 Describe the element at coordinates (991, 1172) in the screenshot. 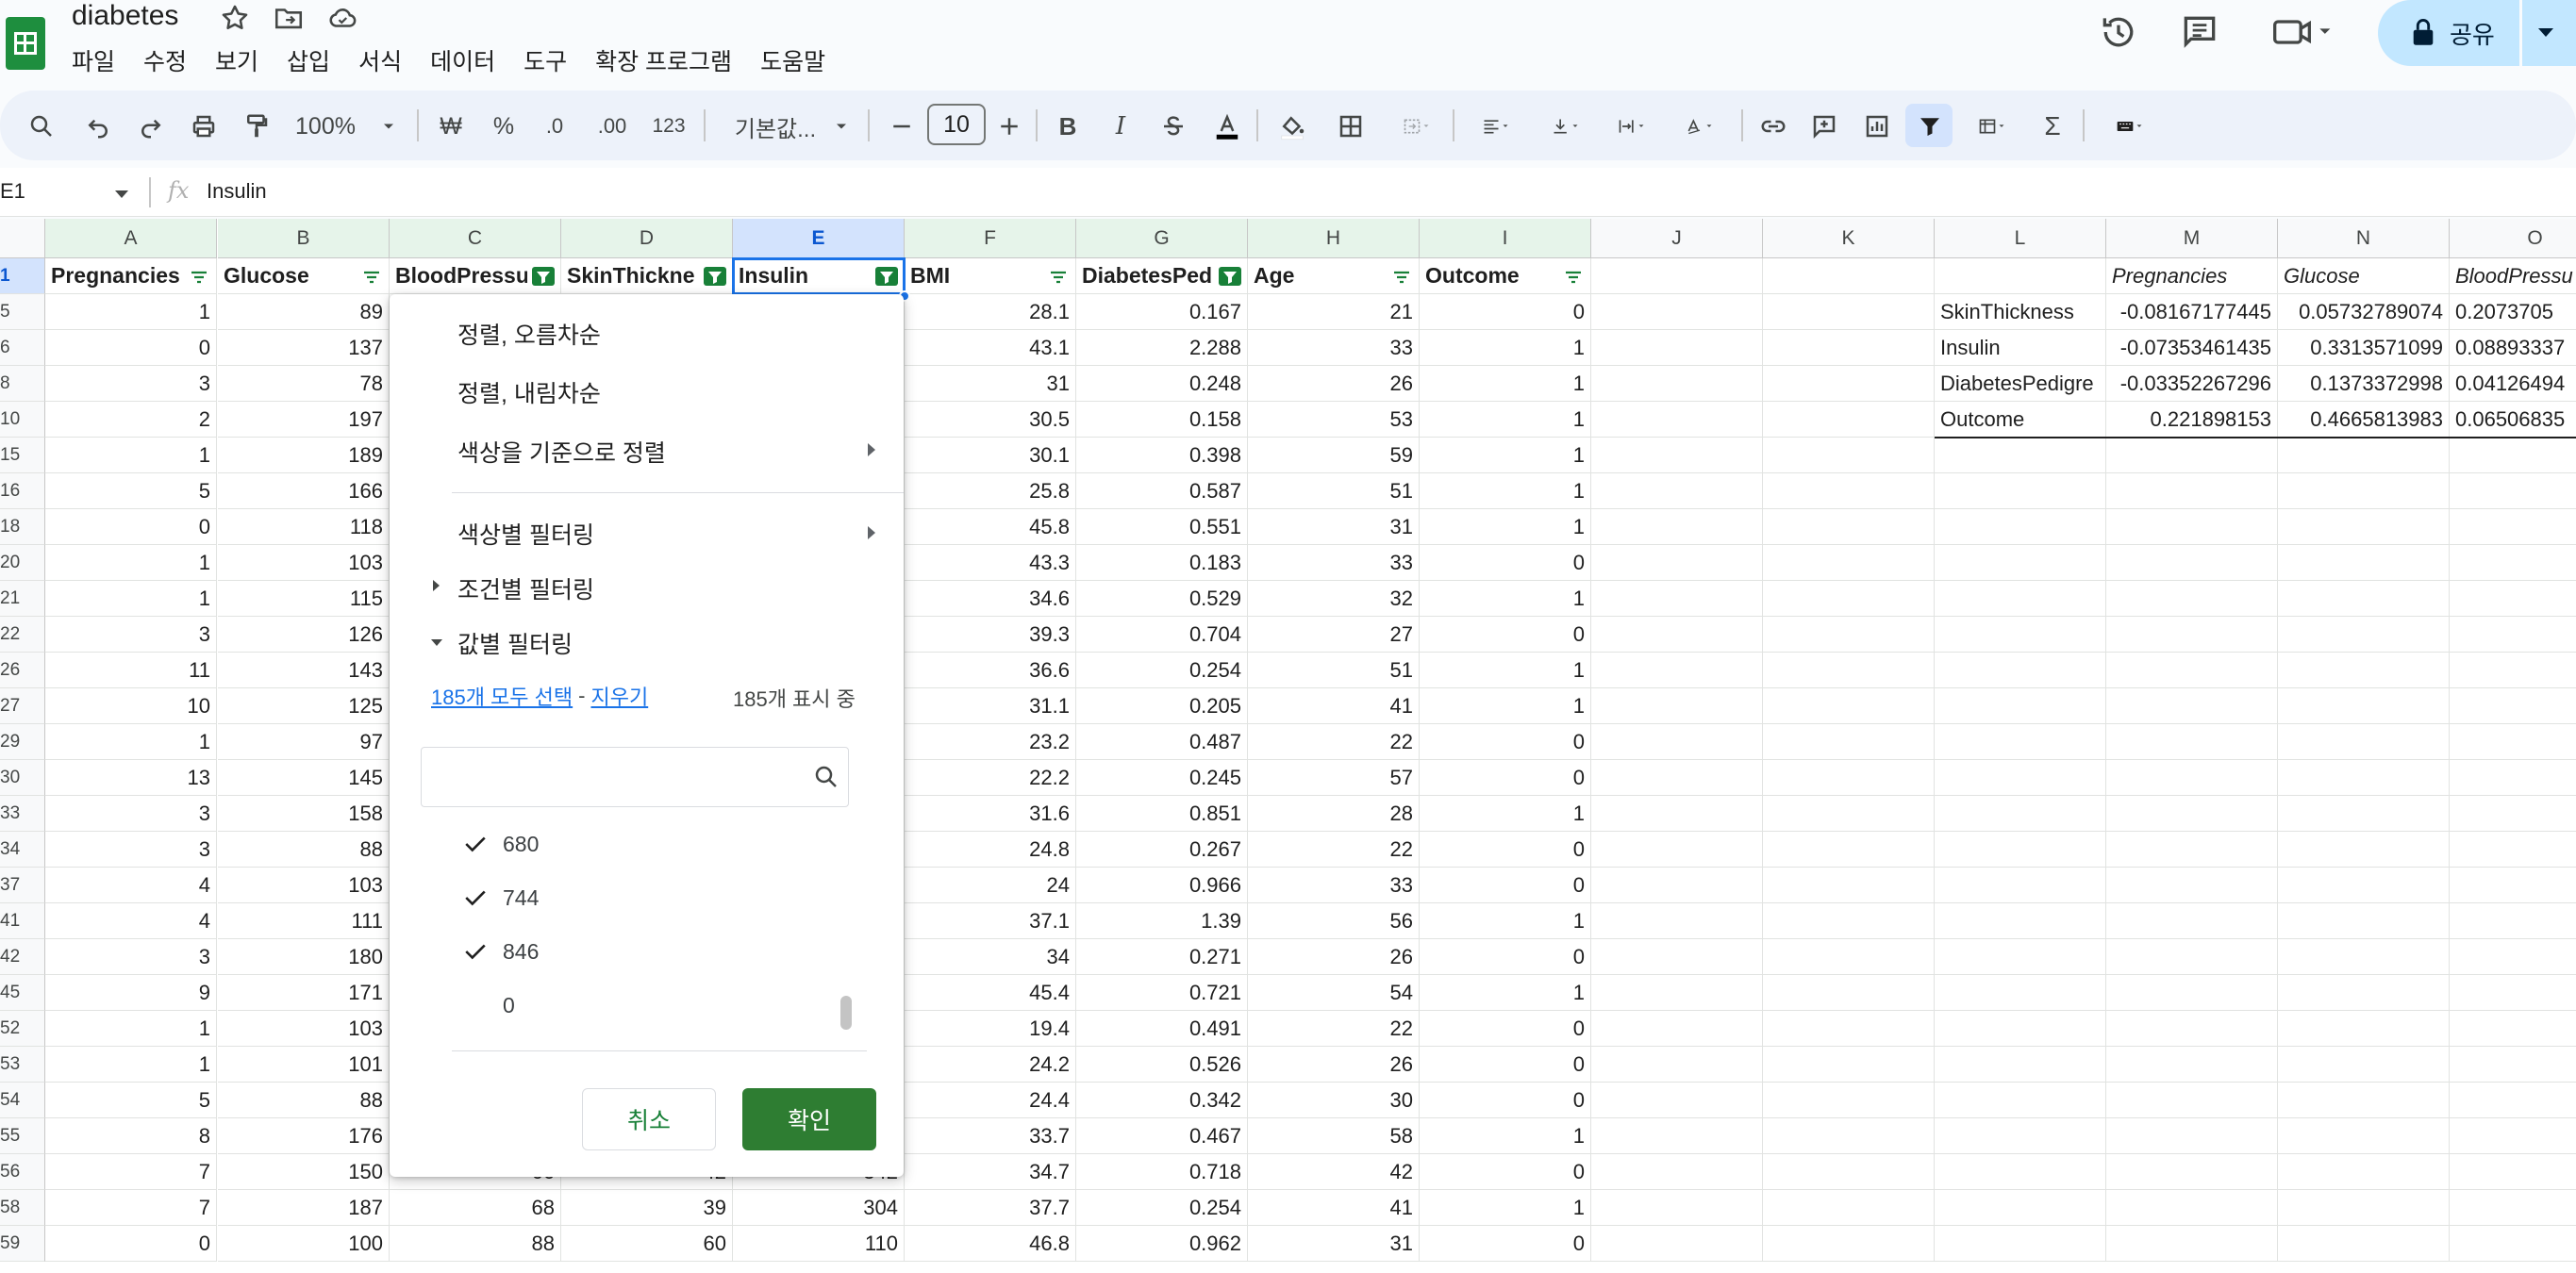

I see `data-cell: 34.7` at that location.